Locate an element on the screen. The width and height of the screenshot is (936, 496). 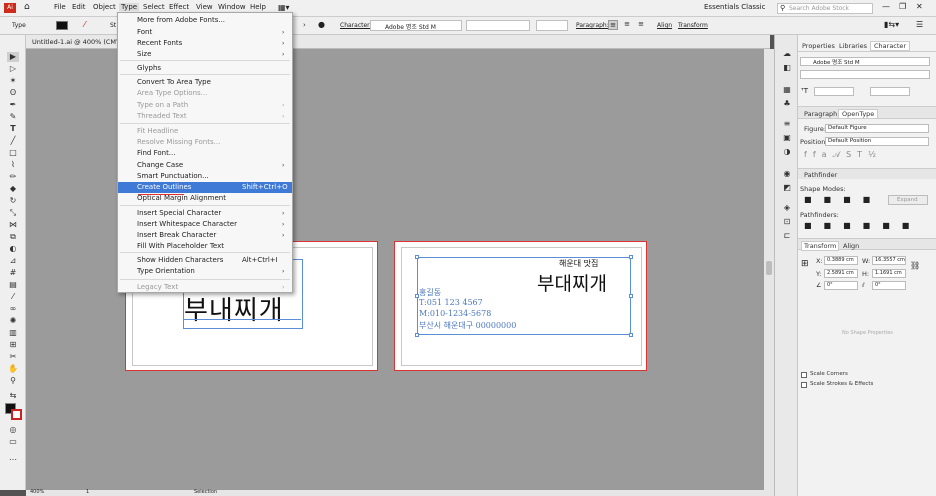
h-field: 1.1691 cm is located at coordinates (889, 273).